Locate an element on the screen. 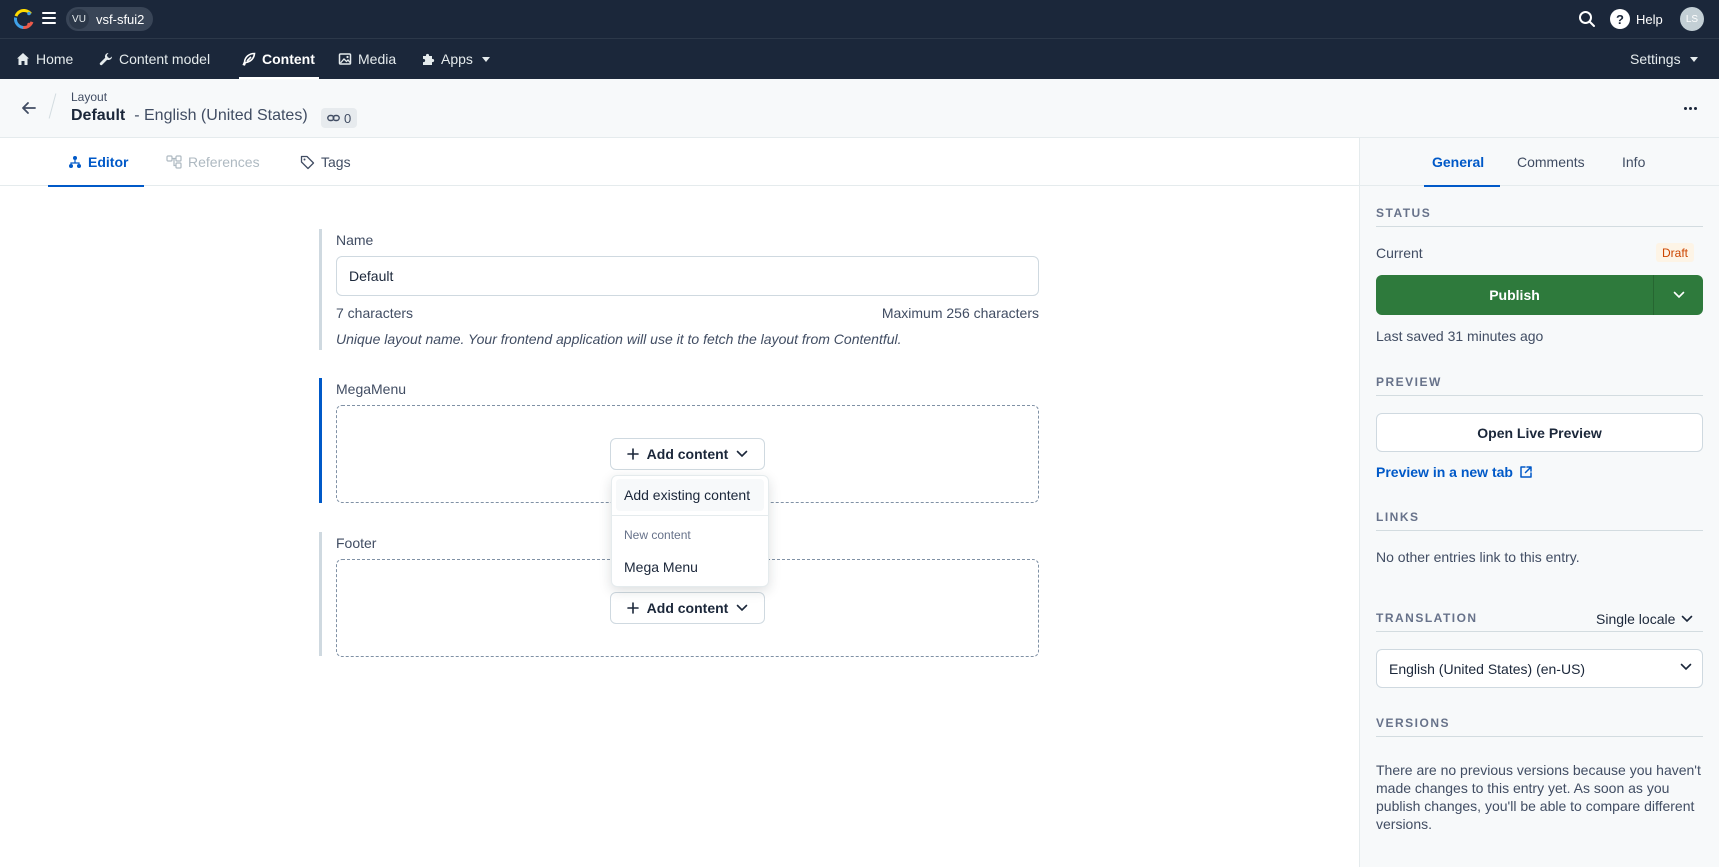  nav-content-label: Content is located at coordinates (288, 59).